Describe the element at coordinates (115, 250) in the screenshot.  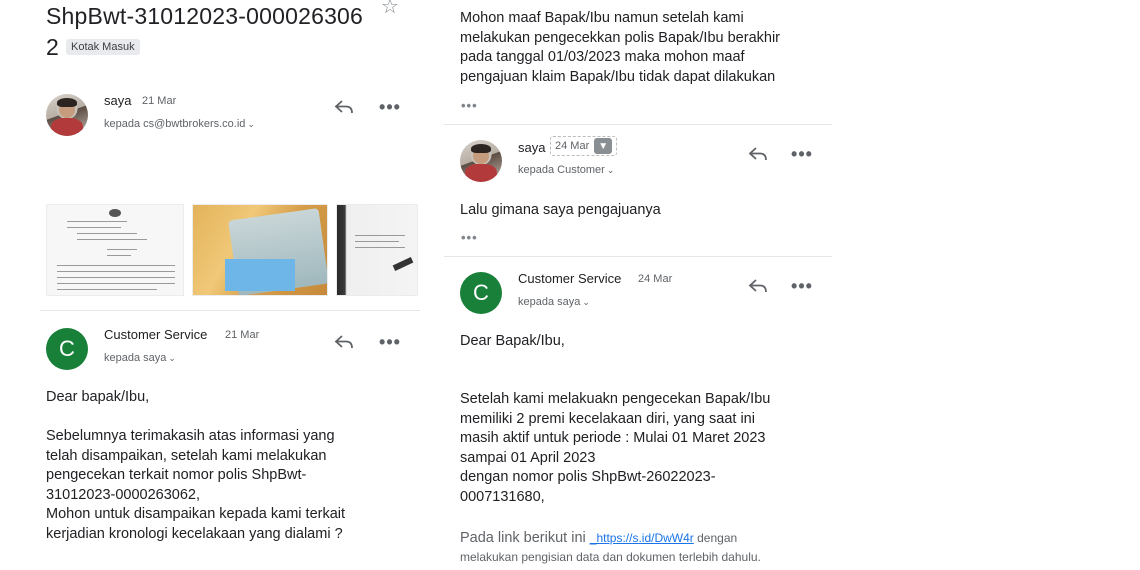
I see `attachment-document-thumbnail` at that location.